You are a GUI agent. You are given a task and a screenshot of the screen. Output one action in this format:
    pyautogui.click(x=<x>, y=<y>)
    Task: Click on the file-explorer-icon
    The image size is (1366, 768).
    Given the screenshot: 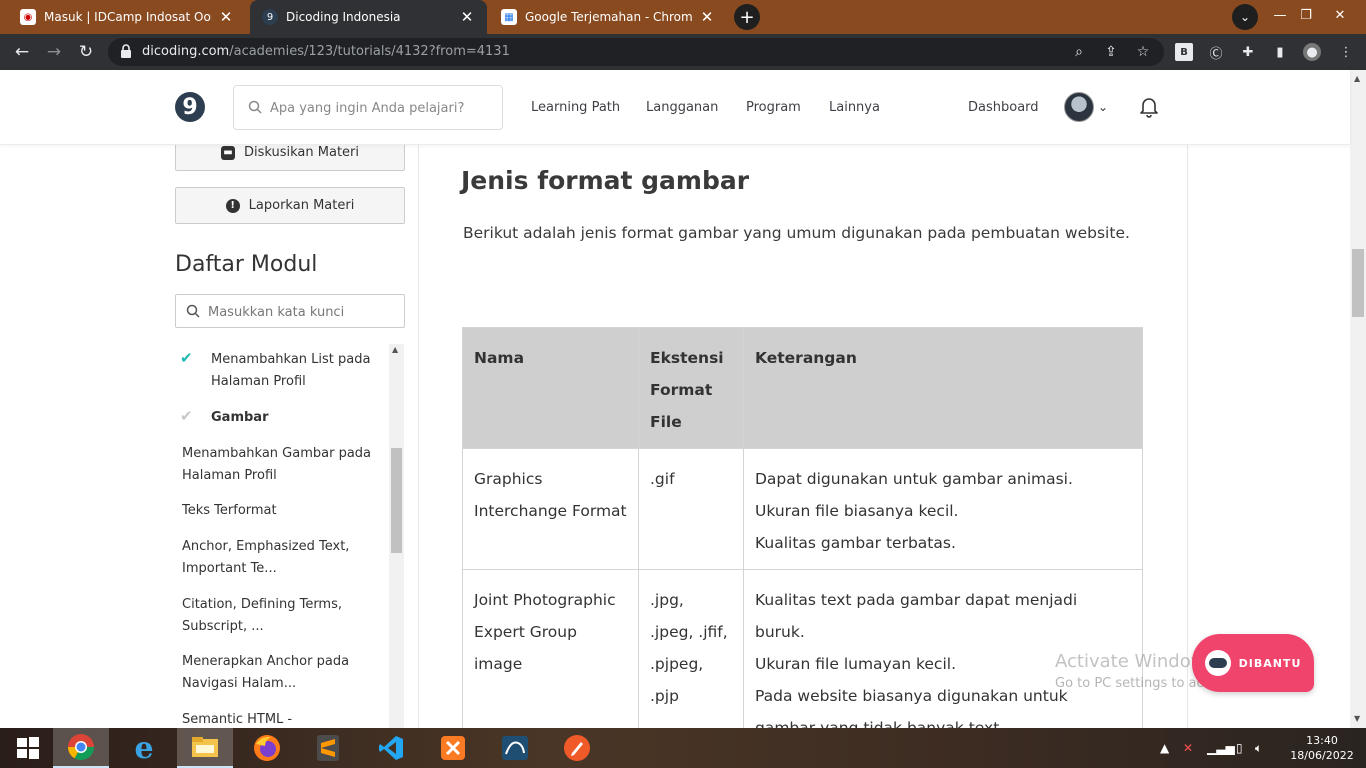 What is the action you would take?
    pyautogui.click(x=205, y=748)
    